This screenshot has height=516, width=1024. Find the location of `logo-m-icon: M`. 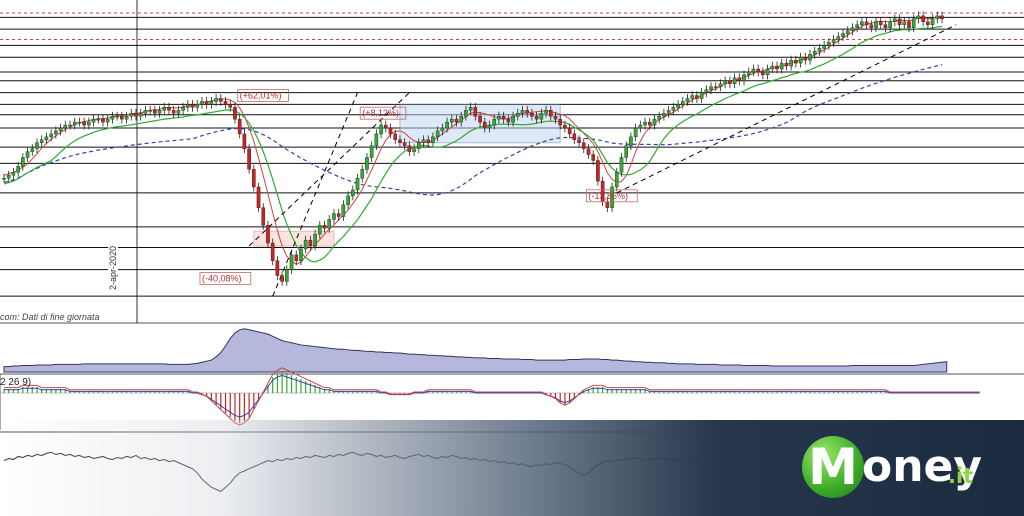

logo-m-icon: M is located at coordinates (833, 467).